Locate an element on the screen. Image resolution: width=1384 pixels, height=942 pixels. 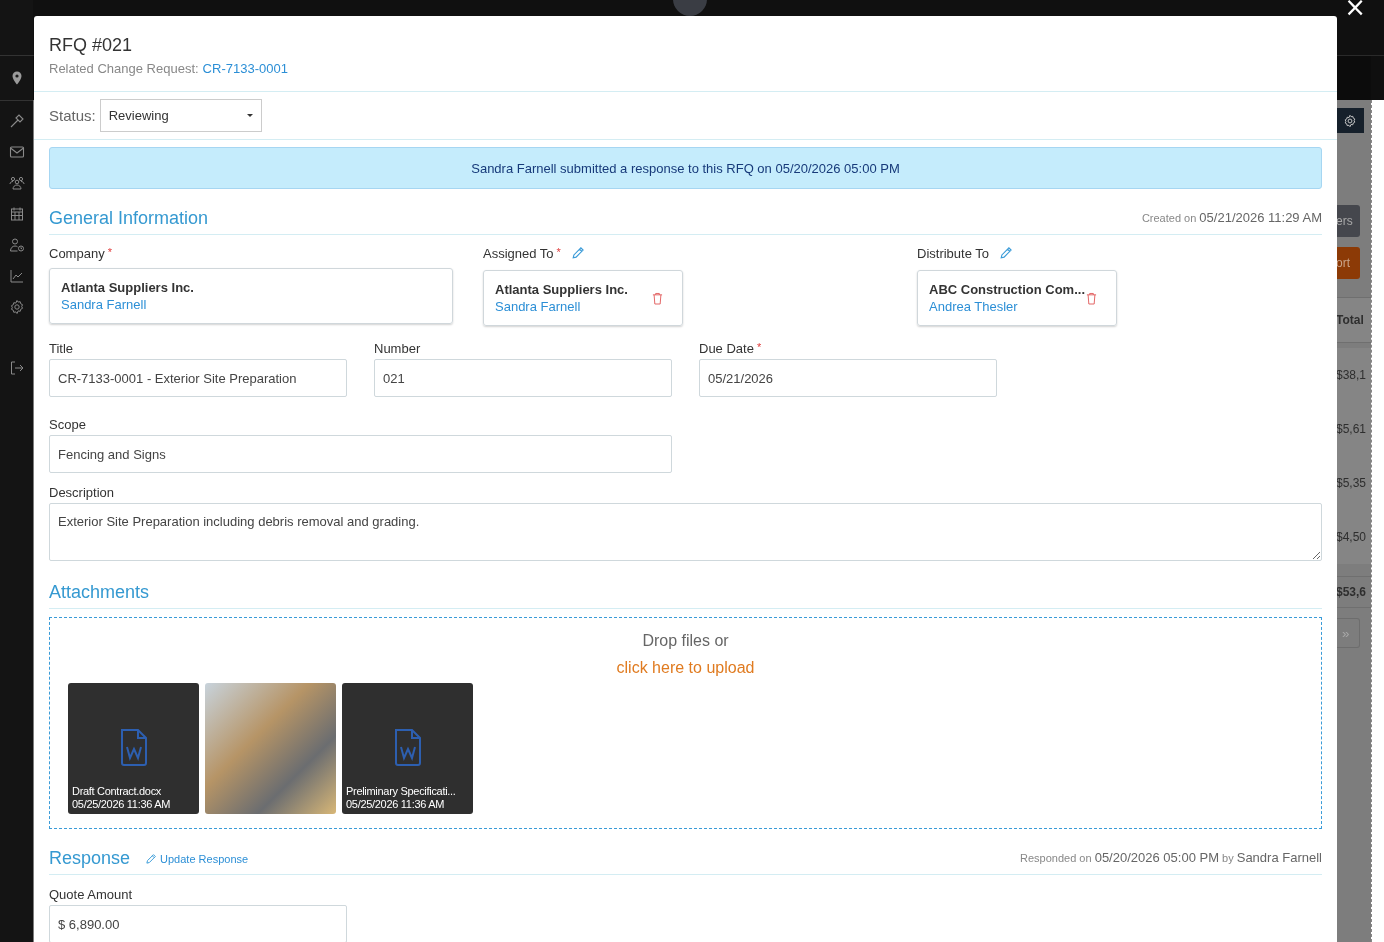
logout-icon is located at coordinates (16, 368).